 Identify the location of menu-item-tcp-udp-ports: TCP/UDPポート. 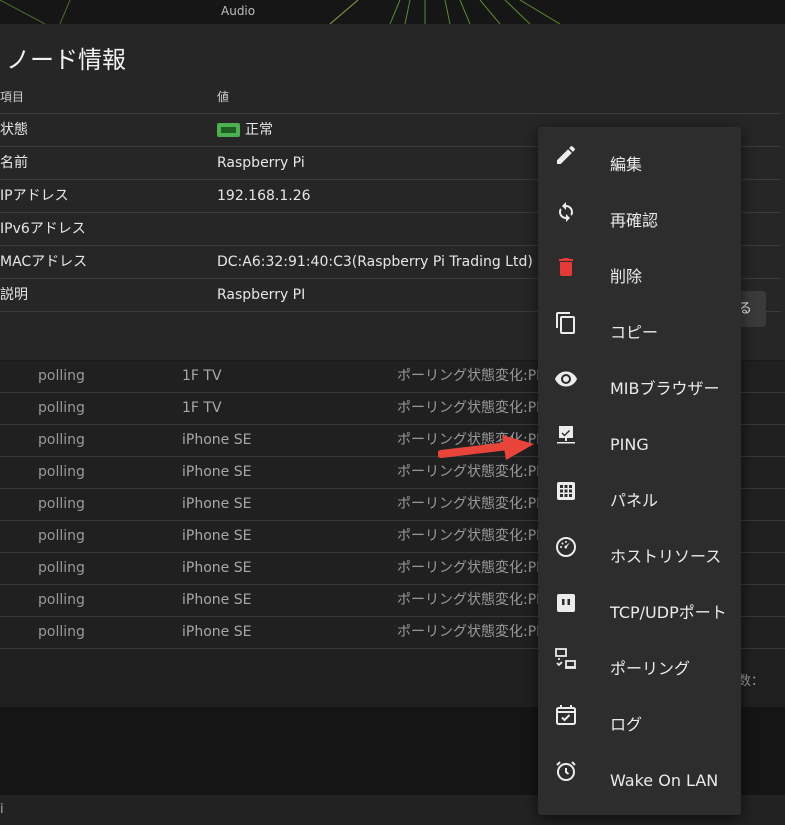
(639, 603).